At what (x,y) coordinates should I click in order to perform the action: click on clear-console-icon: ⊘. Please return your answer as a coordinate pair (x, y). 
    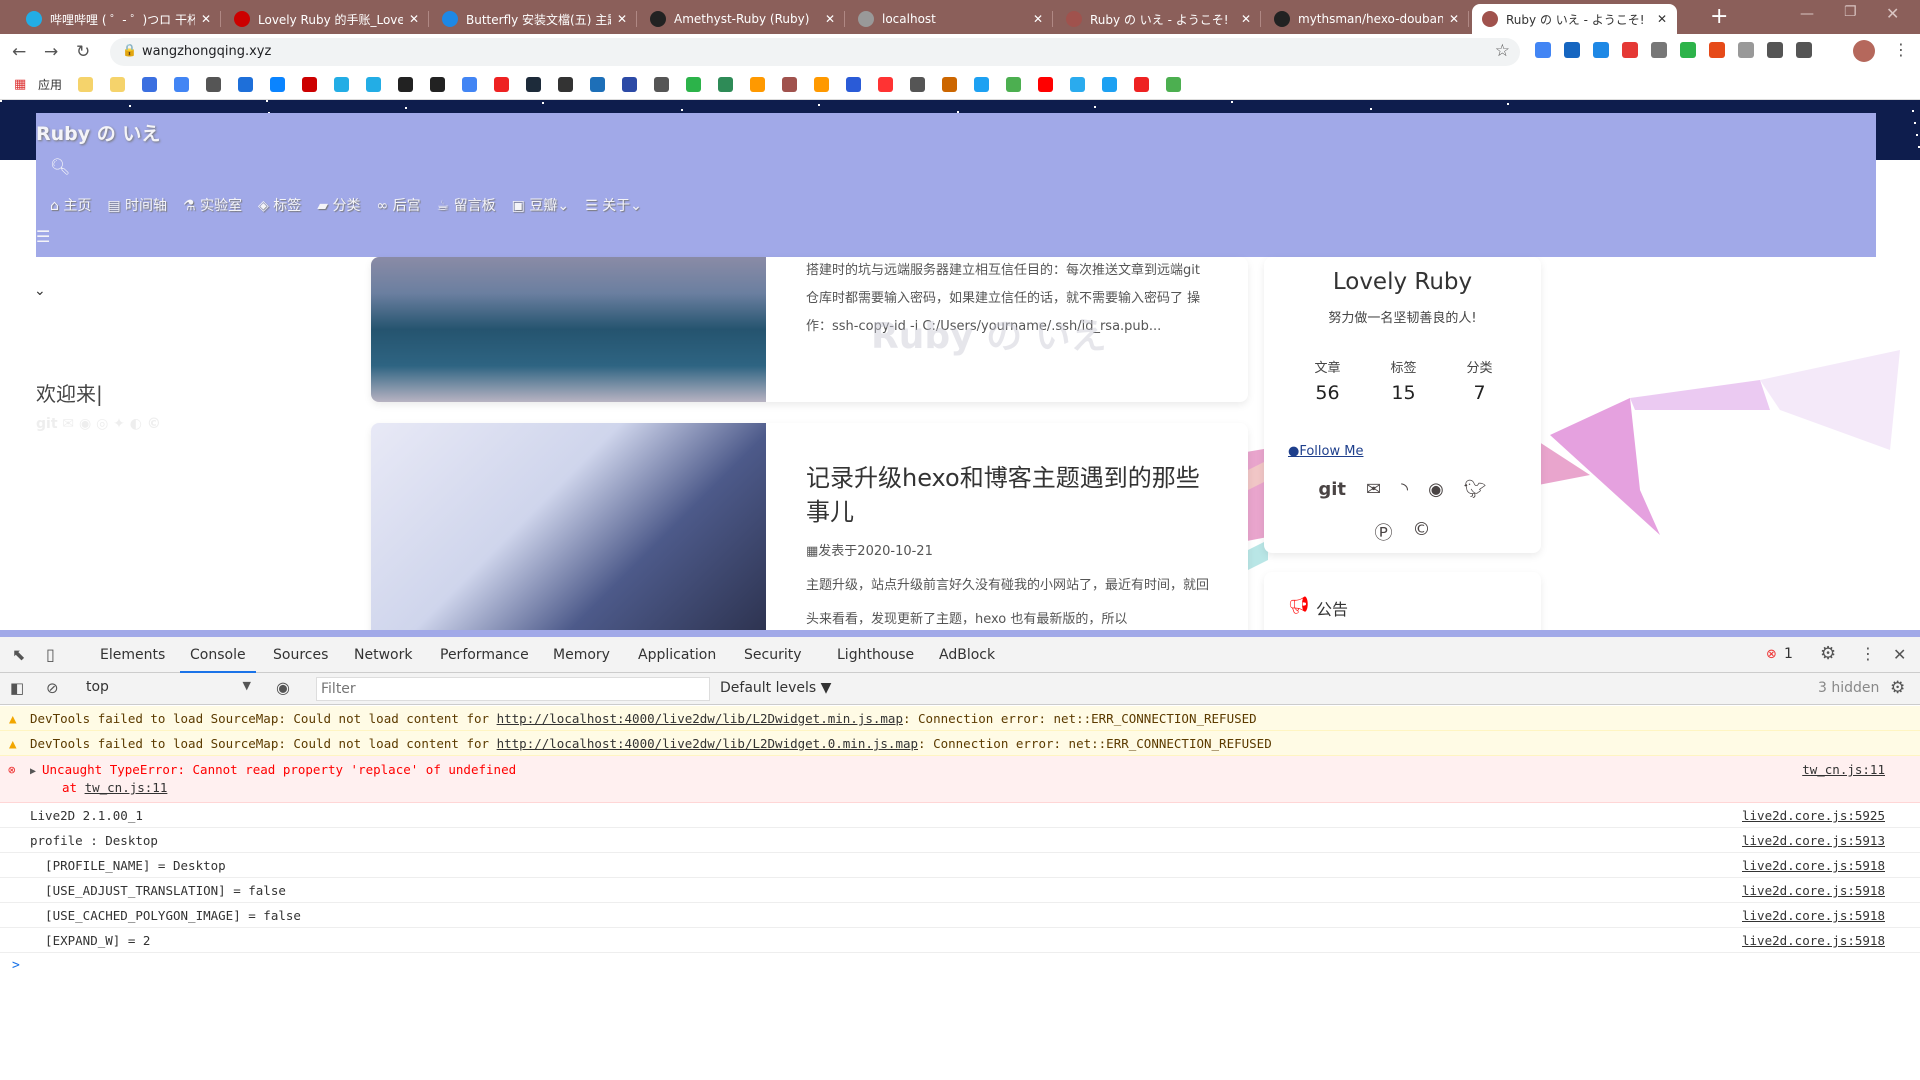
    Looking at the image, I should click on (52, 688).